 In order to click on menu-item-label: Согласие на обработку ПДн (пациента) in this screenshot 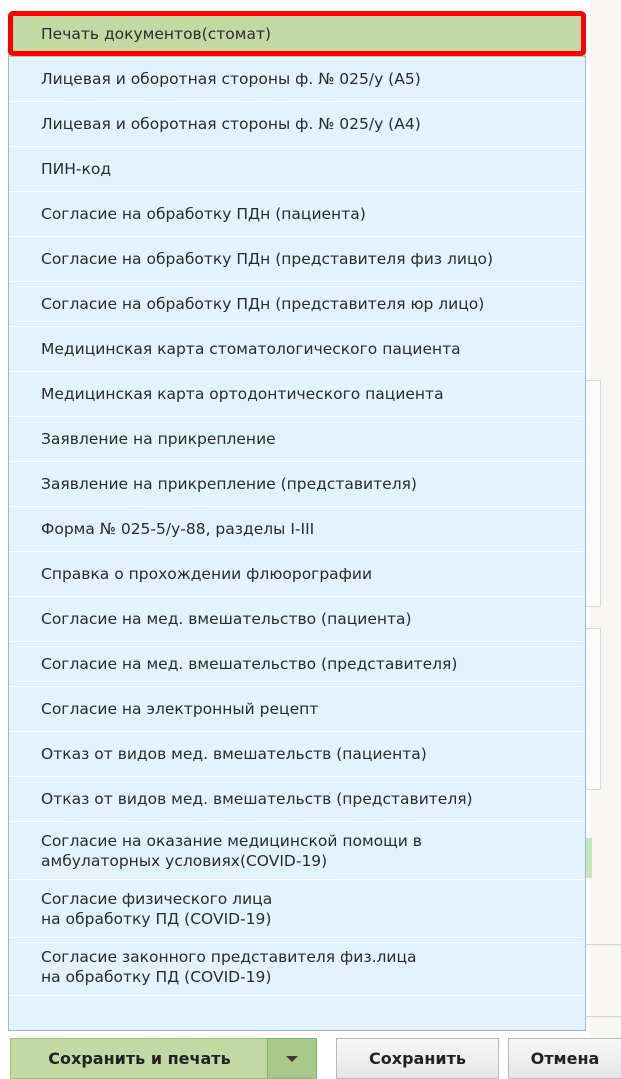, I will do `click(203, 214)`.